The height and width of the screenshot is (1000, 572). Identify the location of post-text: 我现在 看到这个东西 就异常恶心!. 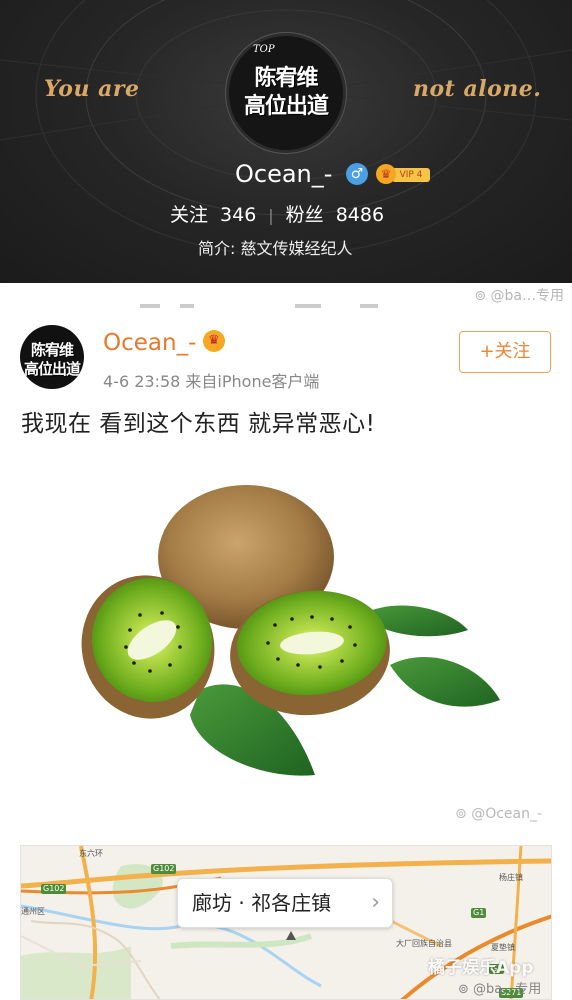
(198, 424).